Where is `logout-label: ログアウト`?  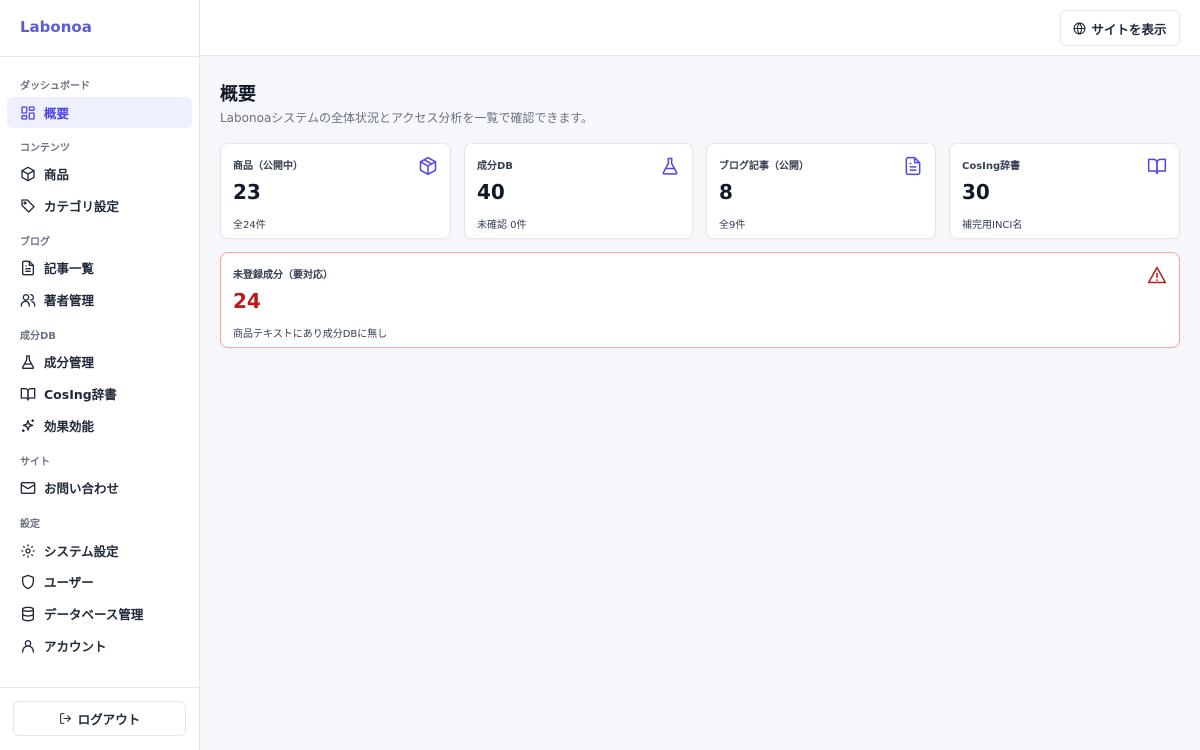 logout-label: ログアウト is located at coordinates (109, 719).